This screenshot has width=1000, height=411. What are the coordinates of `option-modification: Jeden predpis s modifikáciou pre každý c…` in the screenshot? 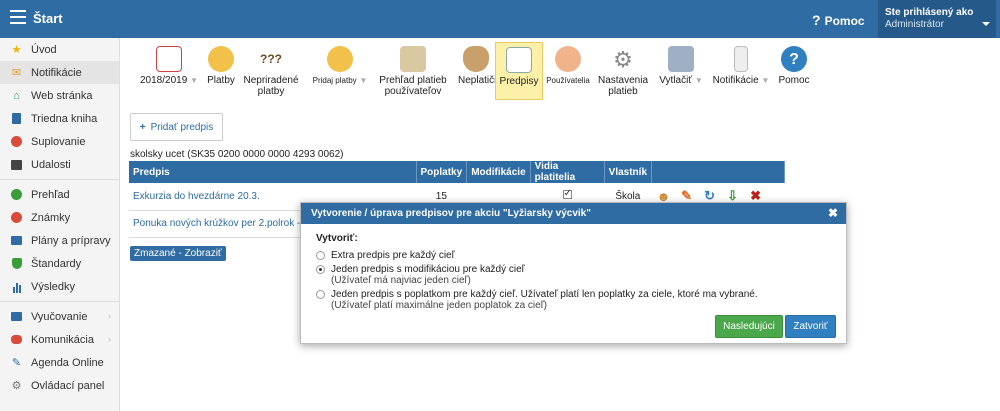 It's located at (581, 275).